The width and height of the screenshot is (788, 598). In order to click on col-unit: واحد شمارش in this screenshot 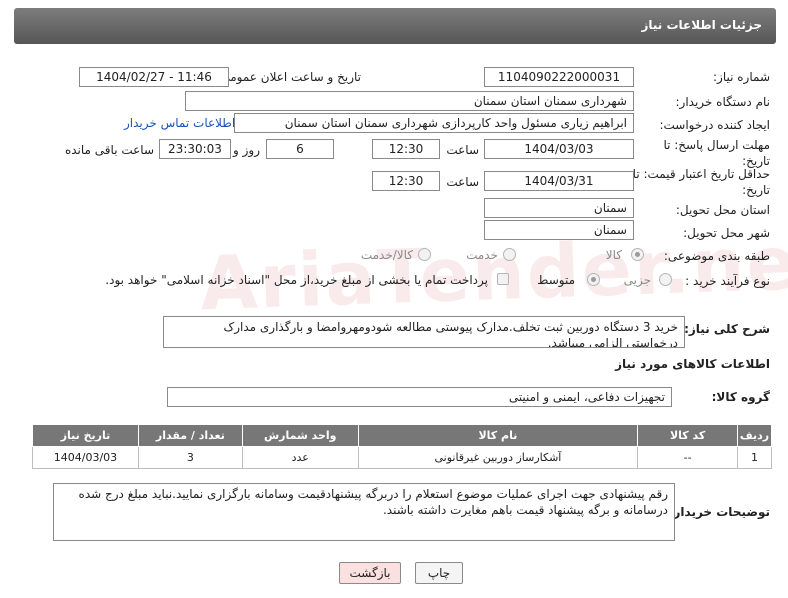, I will do `click(300, 435)`.